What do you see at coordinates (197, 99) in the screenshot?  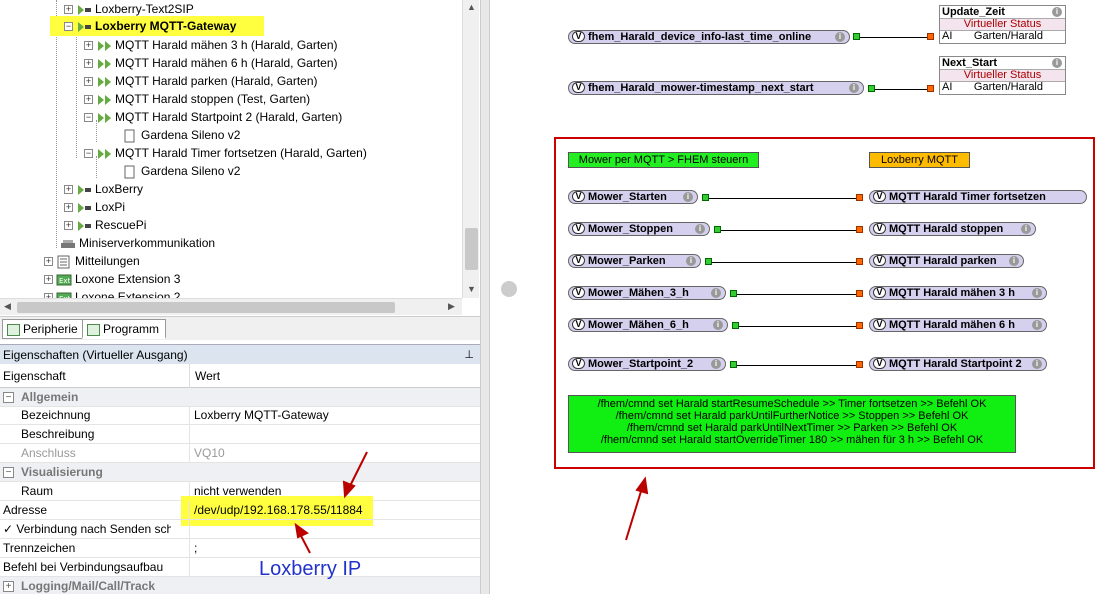 I see `tree-item-mqtt-stoppen: + MQTT Harald stoppen (Test, Garten)` at bounding box center [197, 99].